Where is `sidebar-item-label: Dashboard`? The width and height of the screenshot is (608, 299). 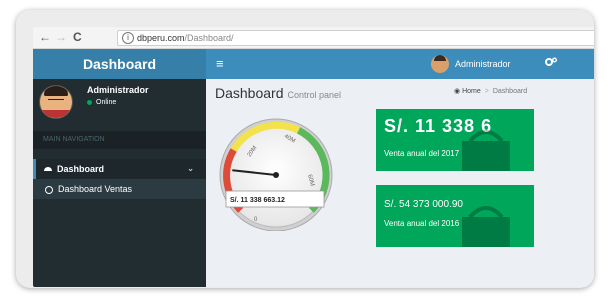
sidebar-item-label: Dashboard is located at coordinates (81, 169).